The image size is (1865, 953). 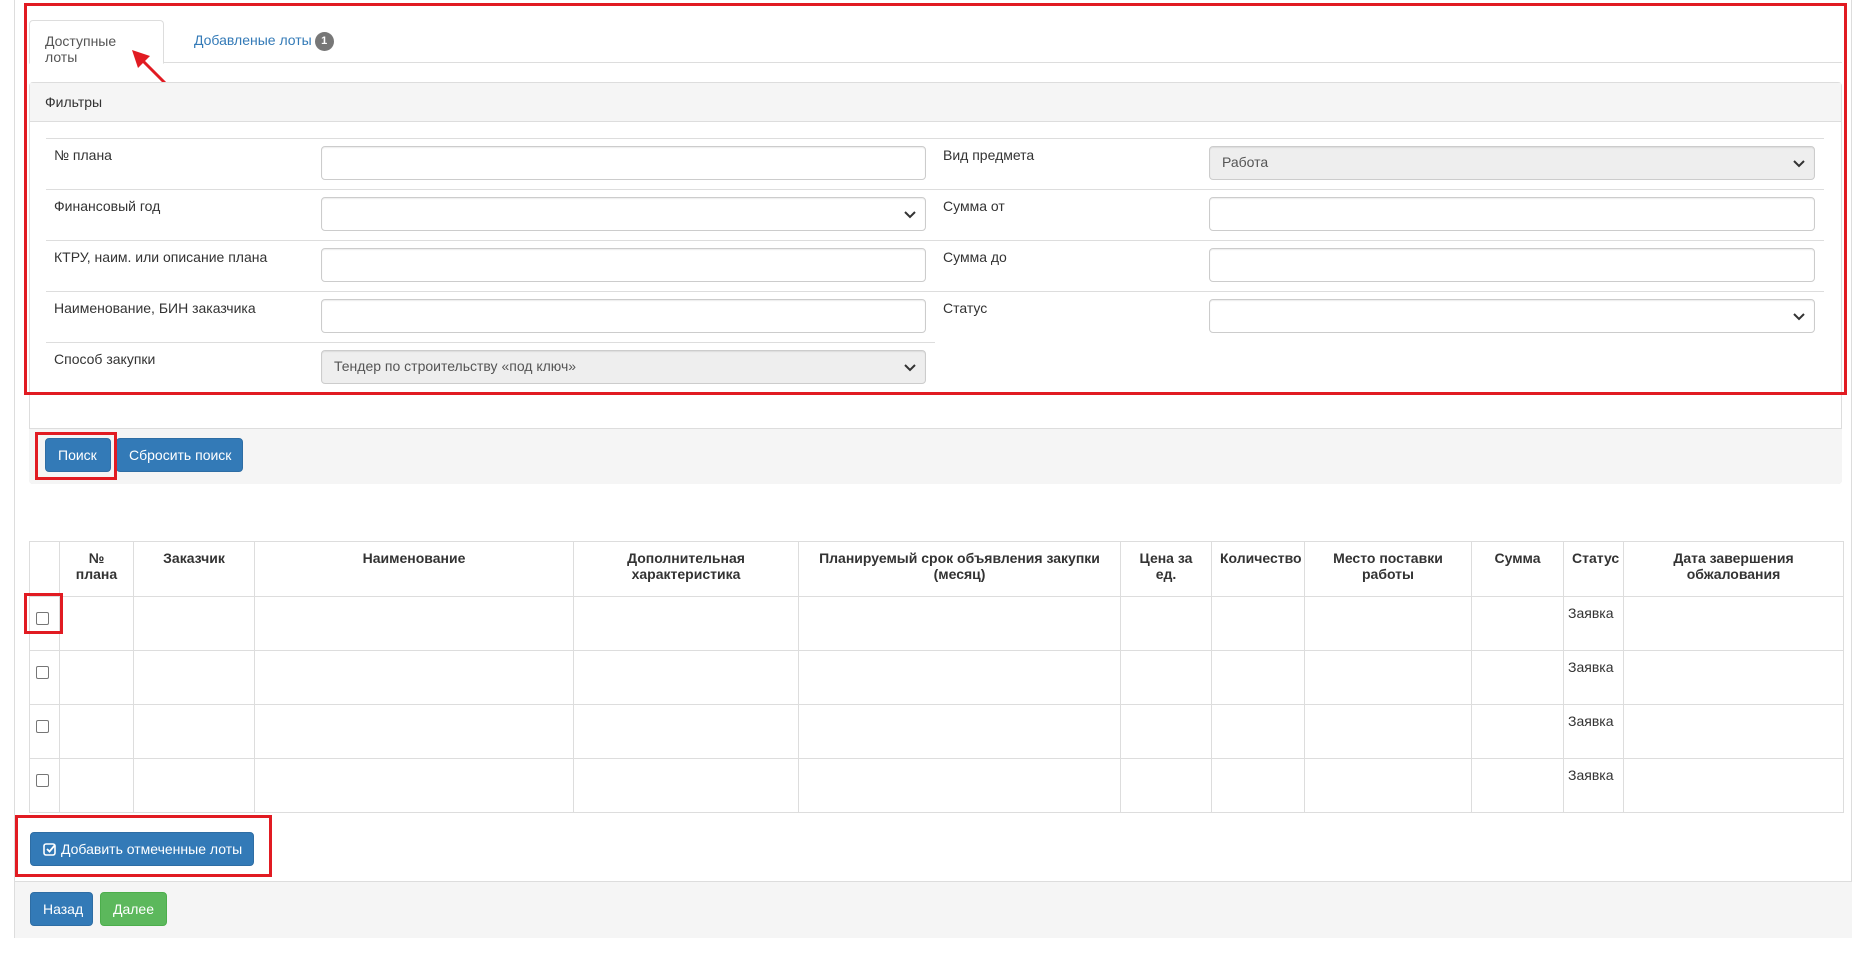 I want to click on header-place: Место поставки работы, so click(x=1388, y=569).